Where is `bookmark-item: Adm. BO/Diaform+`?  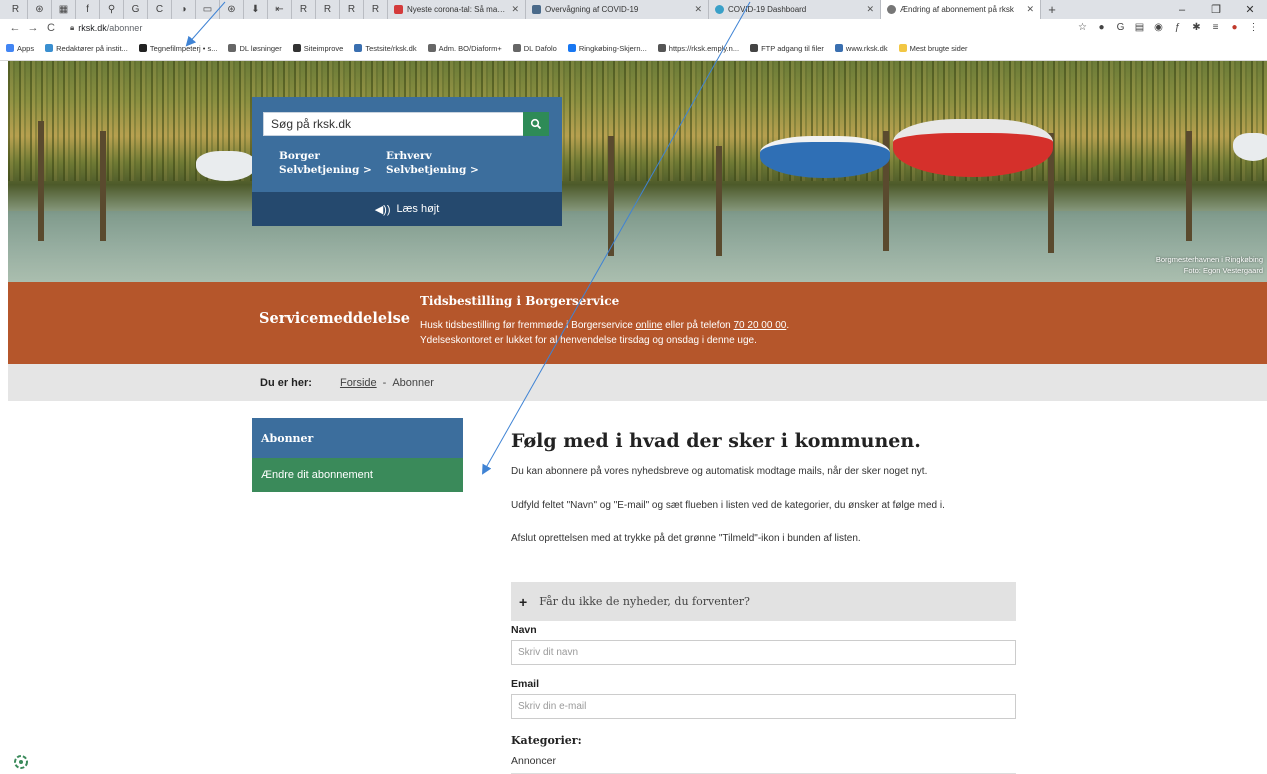
bookmark-item: Adm. BO/Diaform+ is located at coordinates (464, 48).